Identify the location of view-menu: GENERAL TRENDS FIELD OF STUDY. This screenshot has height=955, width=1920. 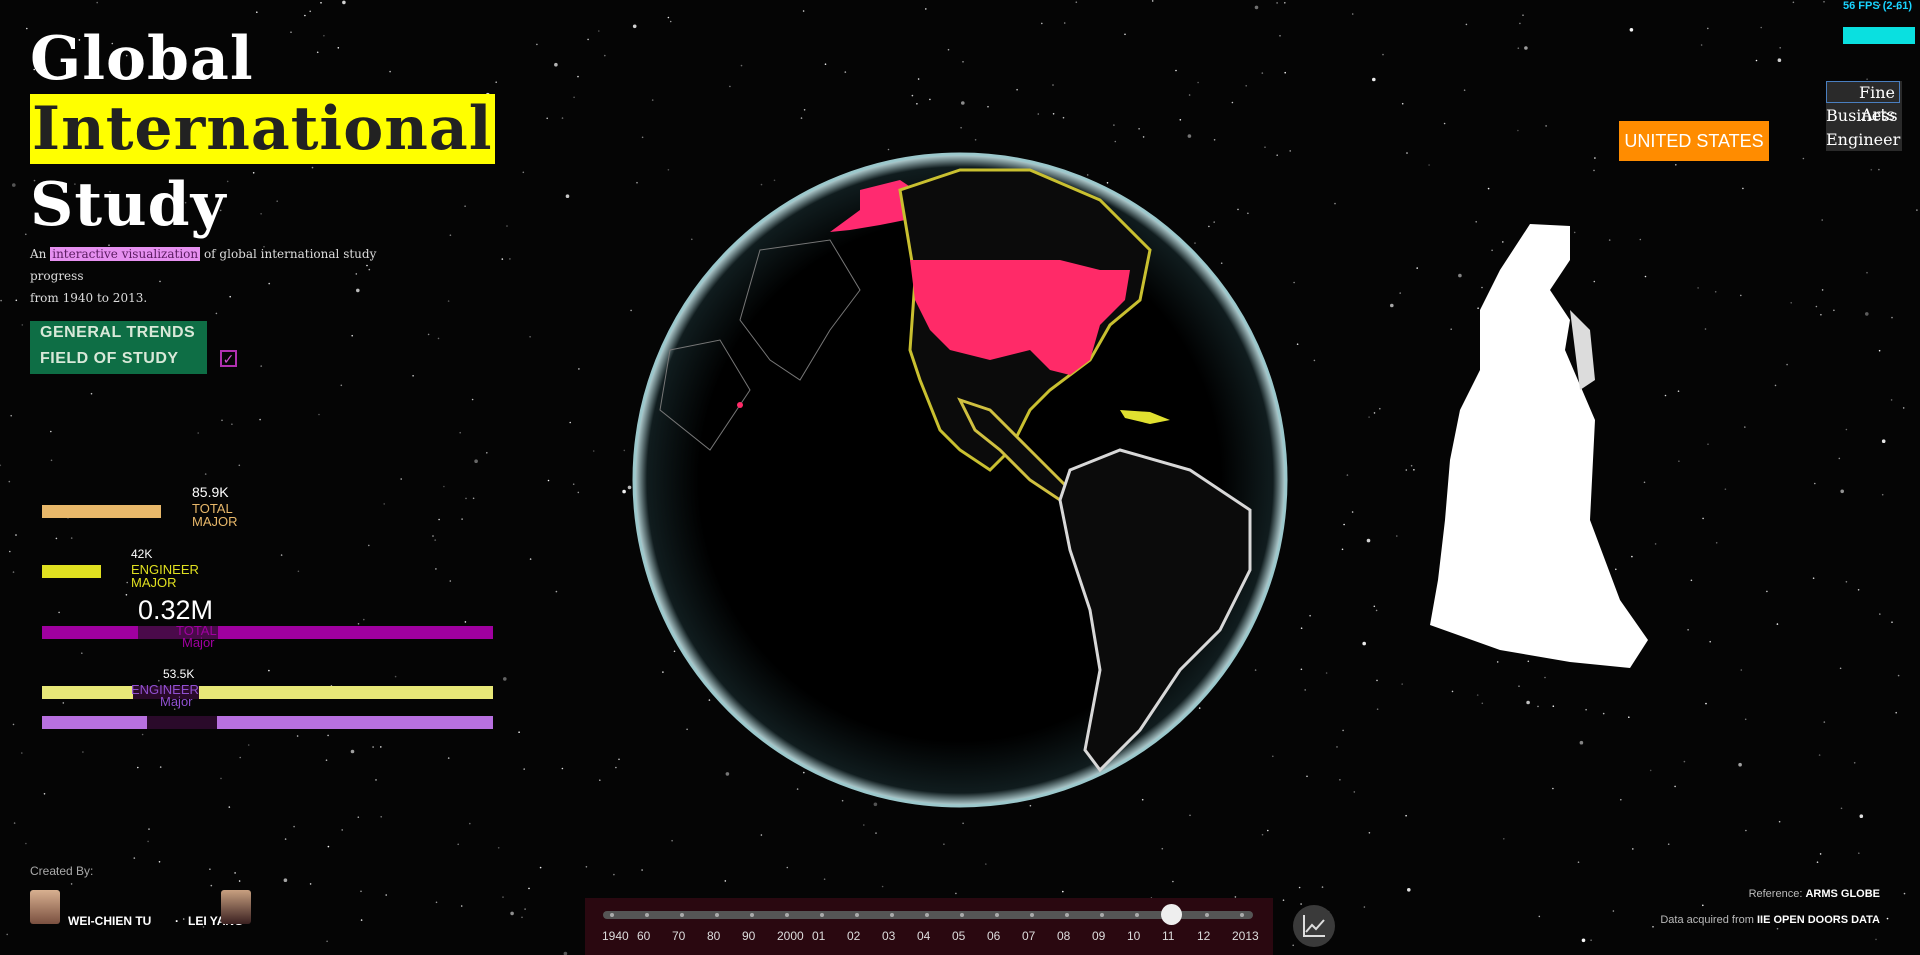
(118, 347).